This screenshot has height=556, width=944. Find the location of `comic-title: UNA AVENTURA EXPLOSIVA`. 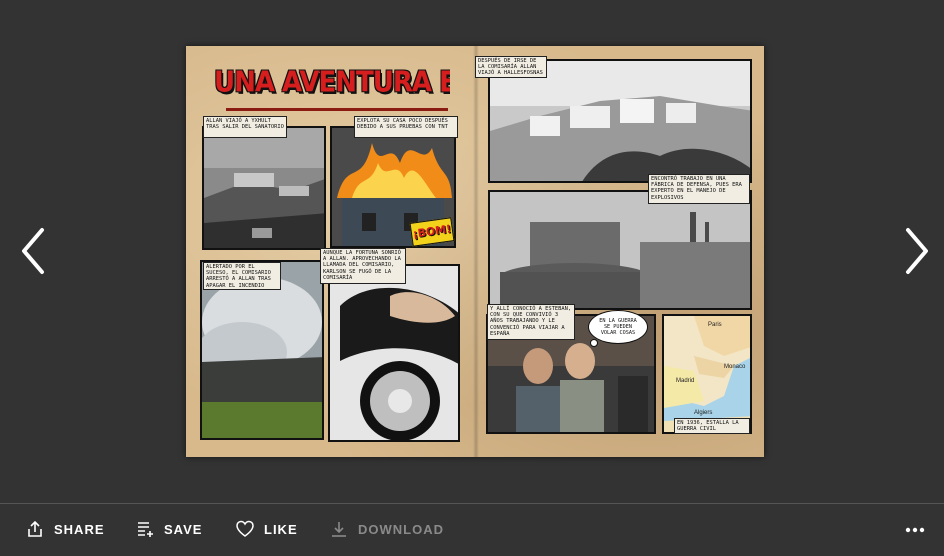

comic-title: UNA AVENTURA EXPLOSIVA is located at coordinates (332, 83).